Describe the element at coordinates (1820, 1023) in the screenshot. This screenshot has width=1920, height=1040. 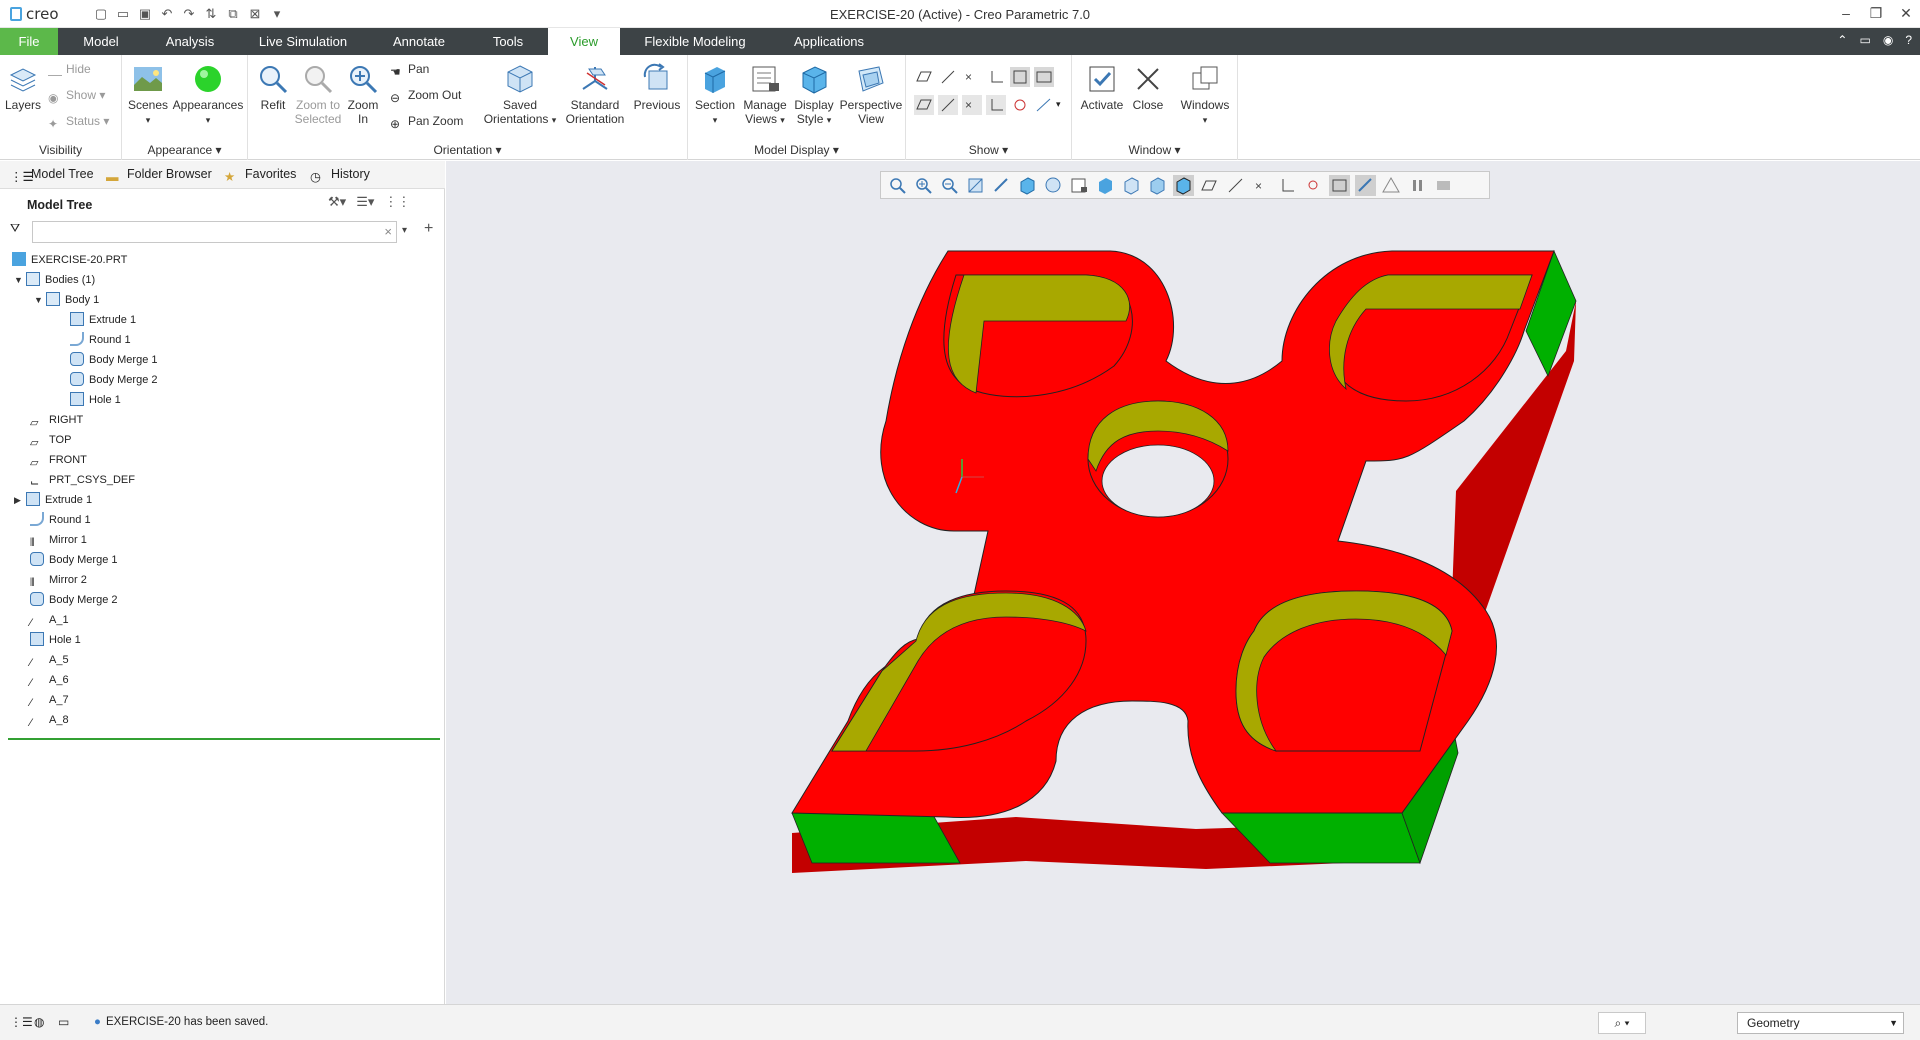
I see `selection-filter-select: Geometry ▼` at that location.